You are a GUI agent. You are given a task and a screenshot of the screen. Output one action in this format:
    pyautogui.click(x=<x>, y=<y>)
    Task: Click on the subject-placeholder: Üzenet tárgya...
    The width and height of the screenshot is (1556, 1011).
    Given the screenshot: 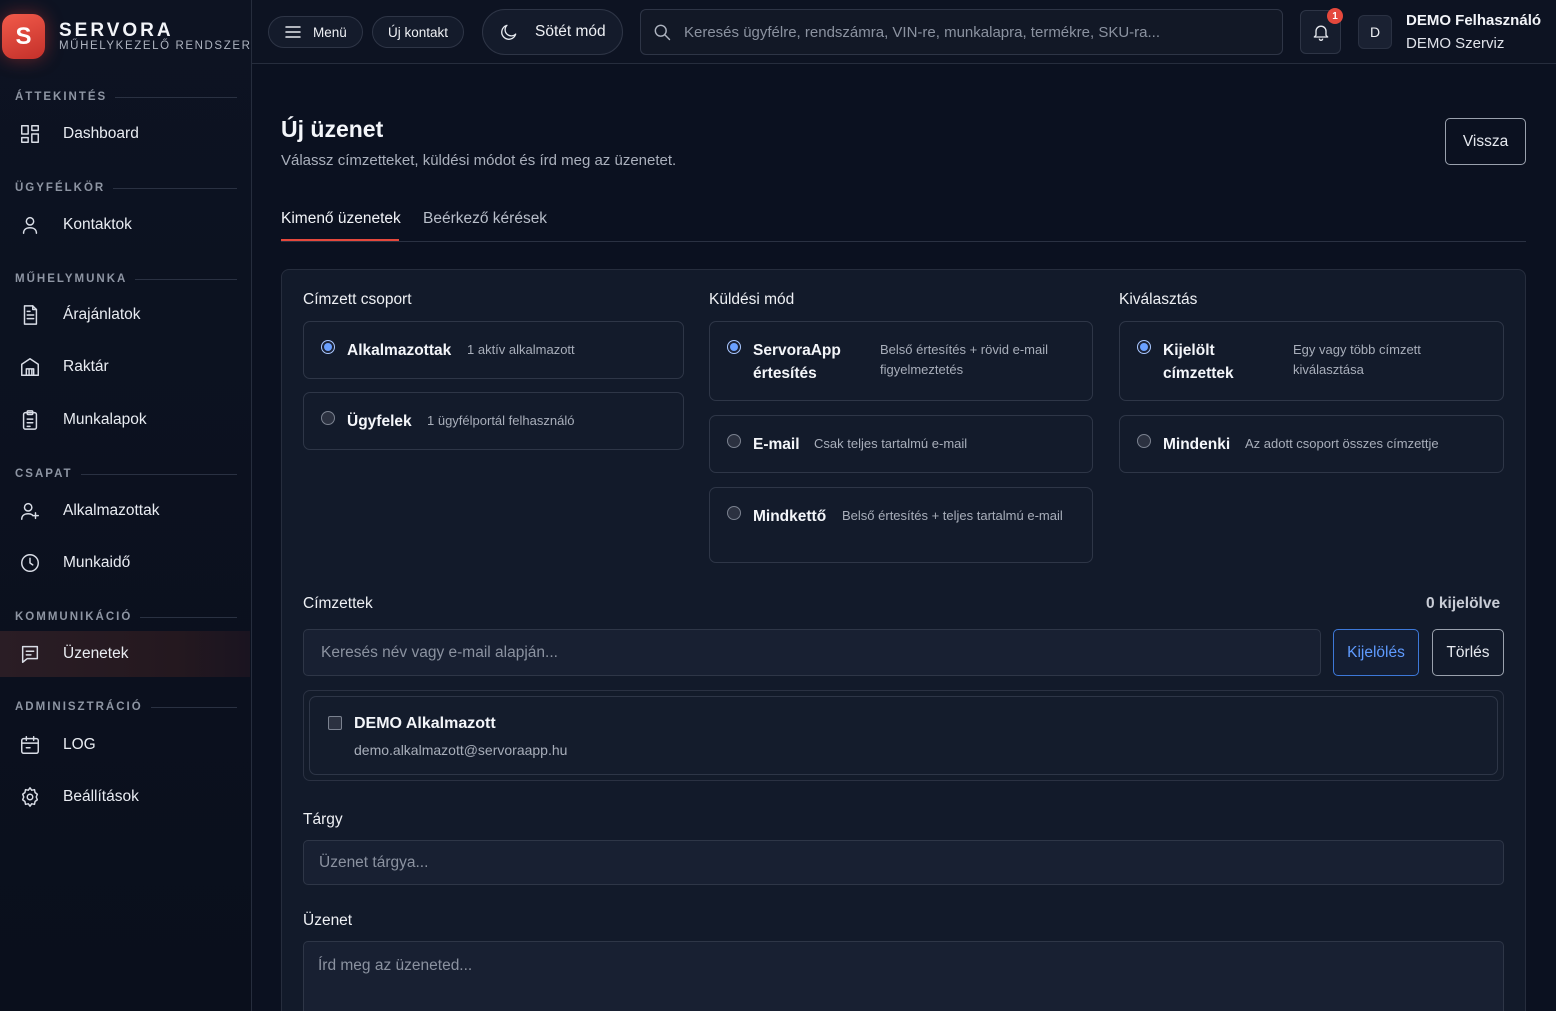 What is the action you would take?
    pyautogui.click(x=374, y=862)
    